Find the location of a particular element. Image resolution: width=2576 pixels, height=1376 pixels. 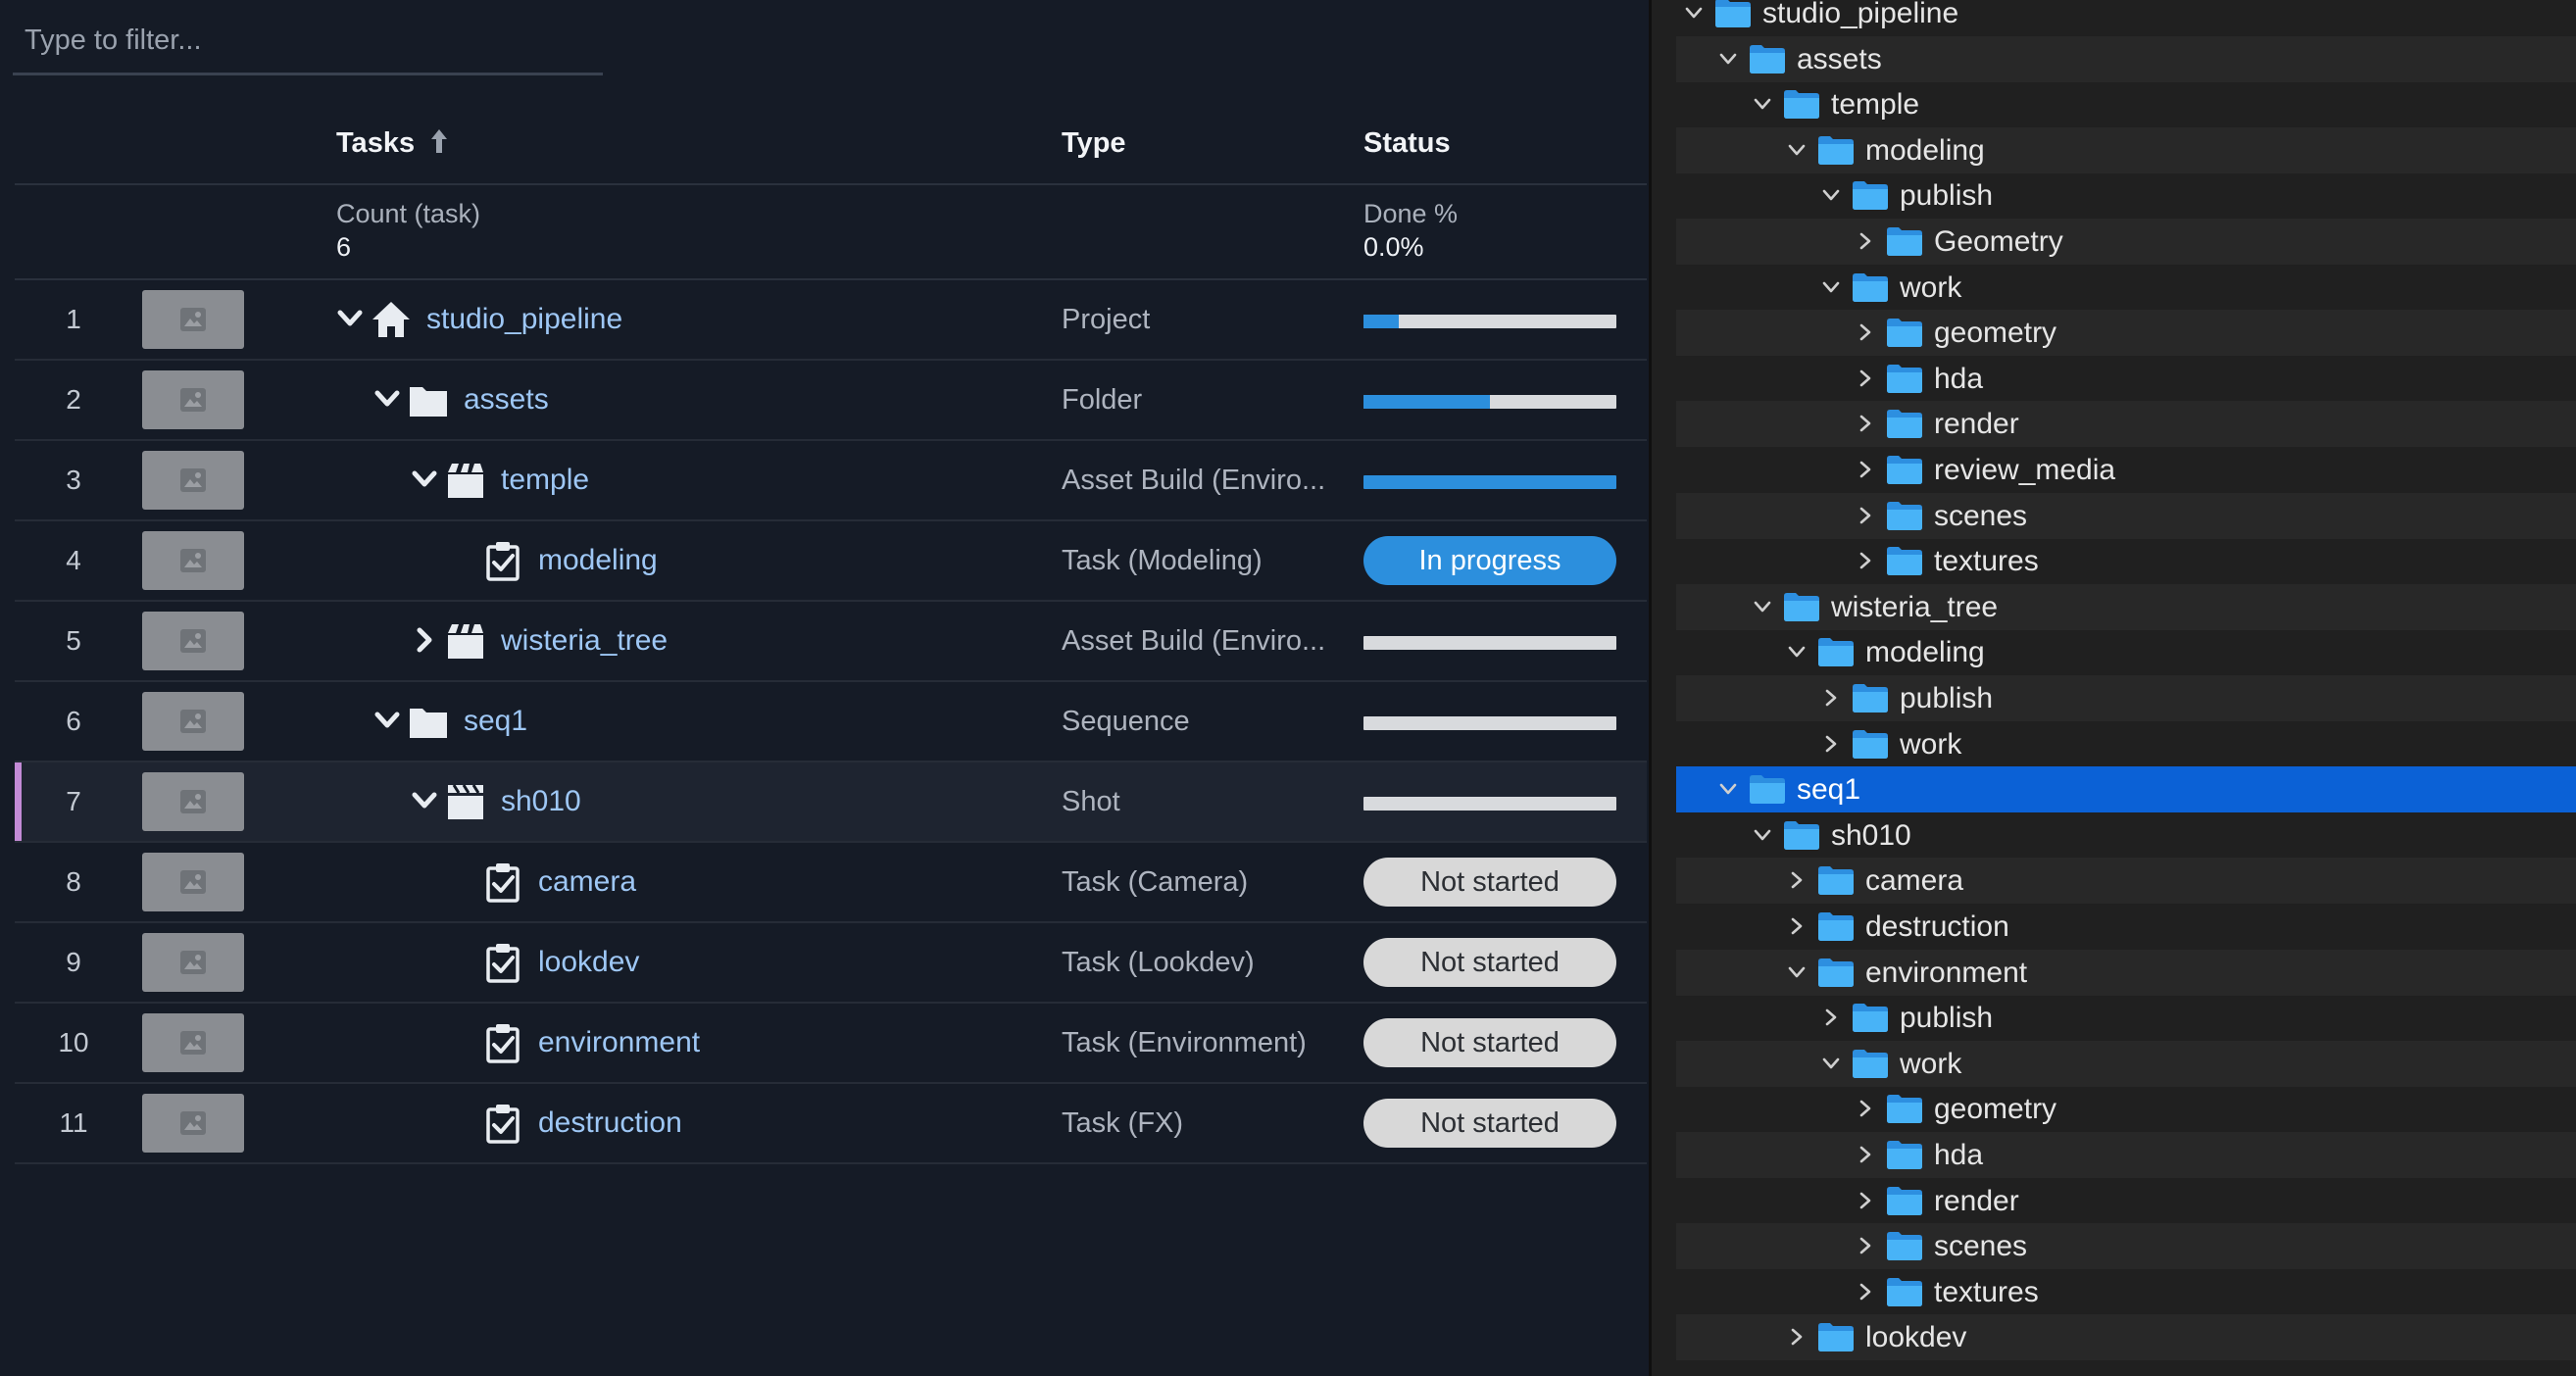

item-name-link: destruction is located at coordinates (610, 1123).